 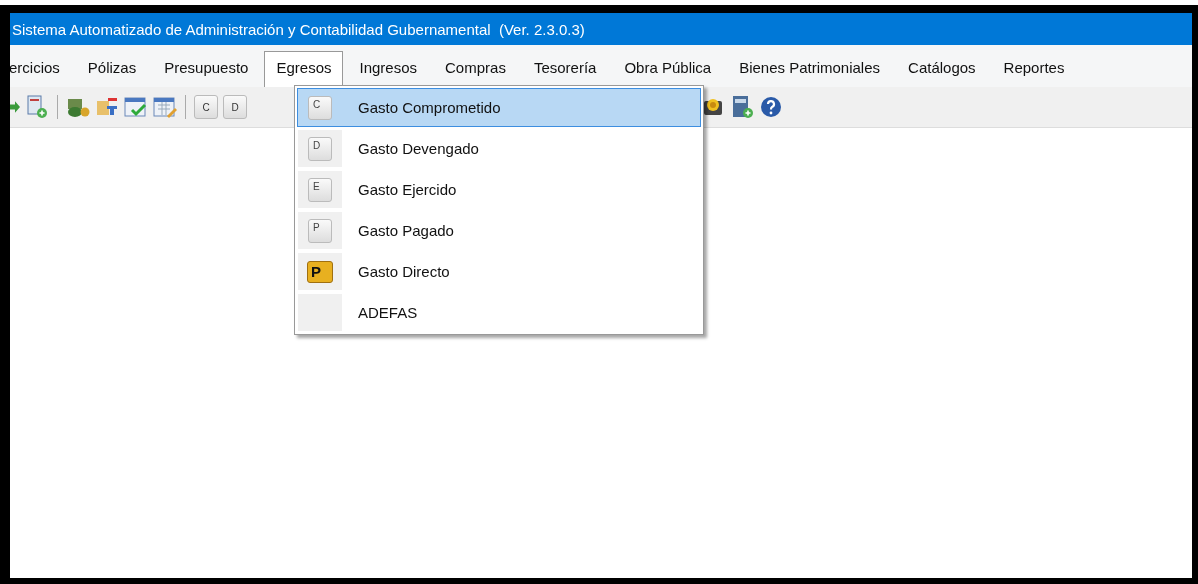 What do you see at coordinates (304, 69) in the screenshot?
I see `menu-item: Egresos` at bounding box center [304, 69].